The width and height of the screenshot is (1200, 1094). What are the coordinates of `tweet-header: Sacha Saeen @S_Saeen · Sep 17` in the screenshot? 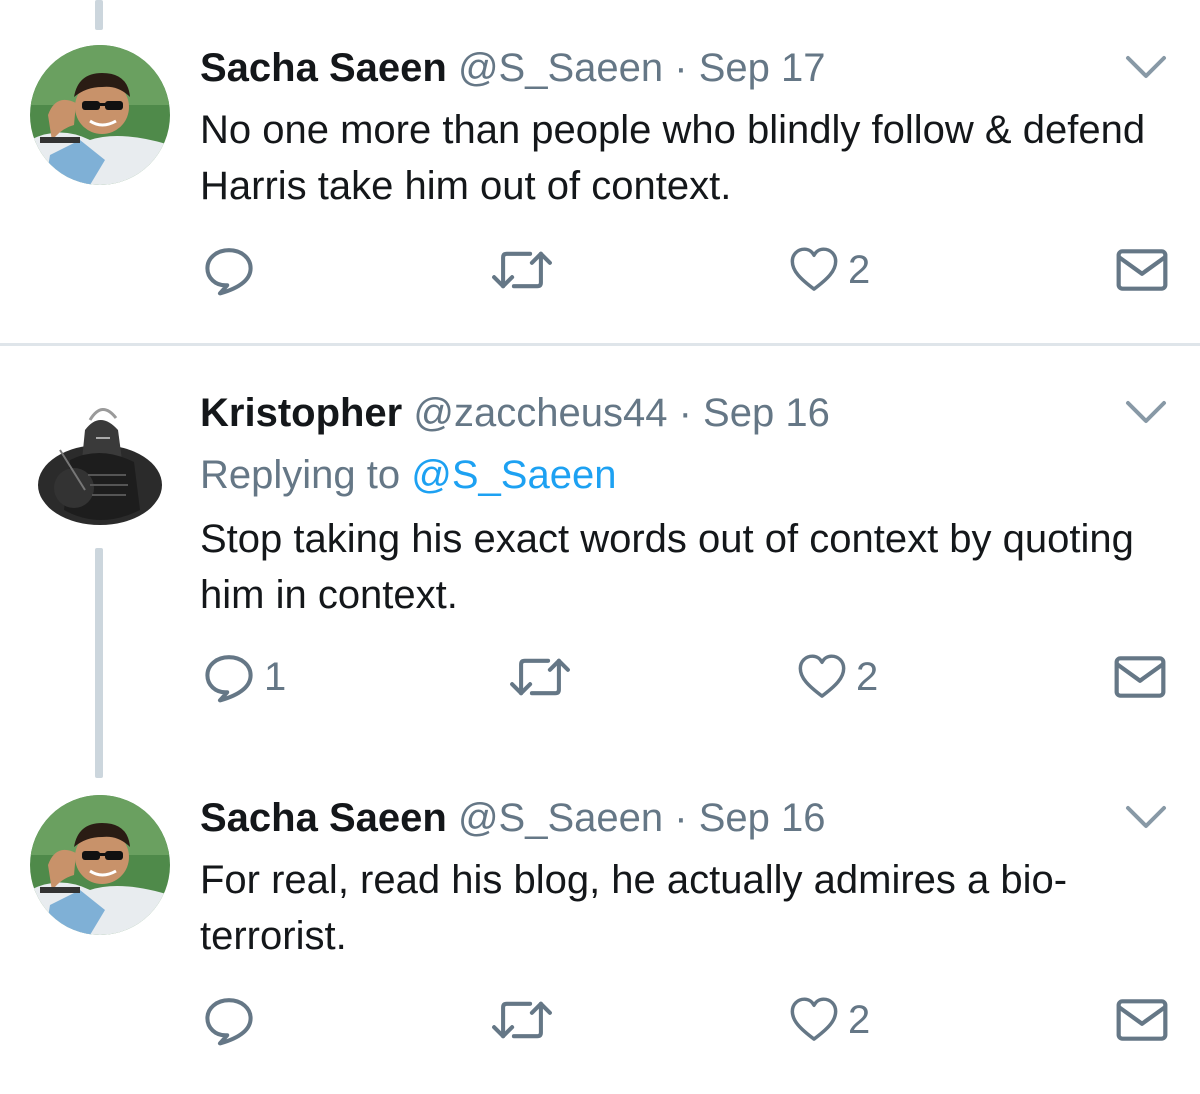 It's located at (513, 68).